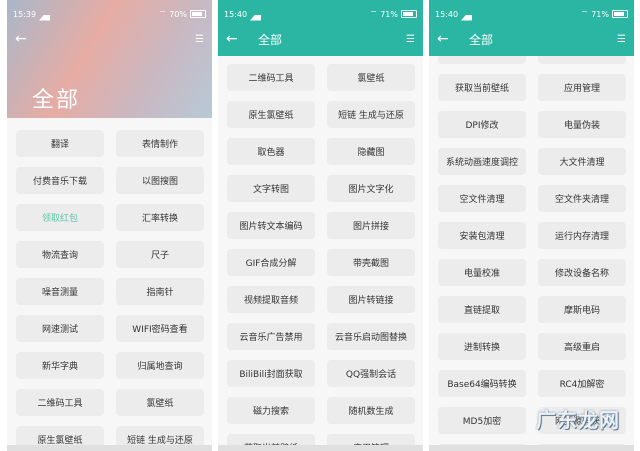 This screenshot has height=451, width=640. I want to click on tool-button: MD5加密, so click(482, 420).